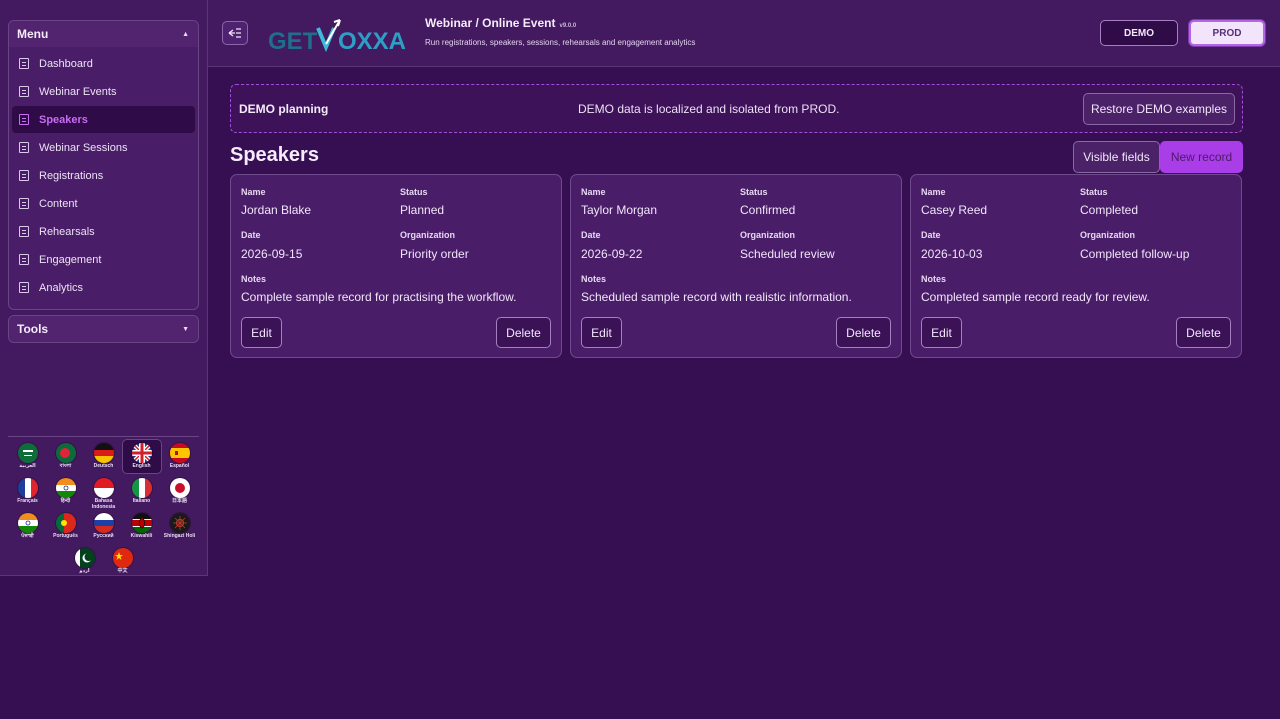 This screenshot has width=1280, height=719. Describe the element at coordinates (1159, 109) in the screenshot. I see `restore-demo-button: Restore DEMO examples` at that location.